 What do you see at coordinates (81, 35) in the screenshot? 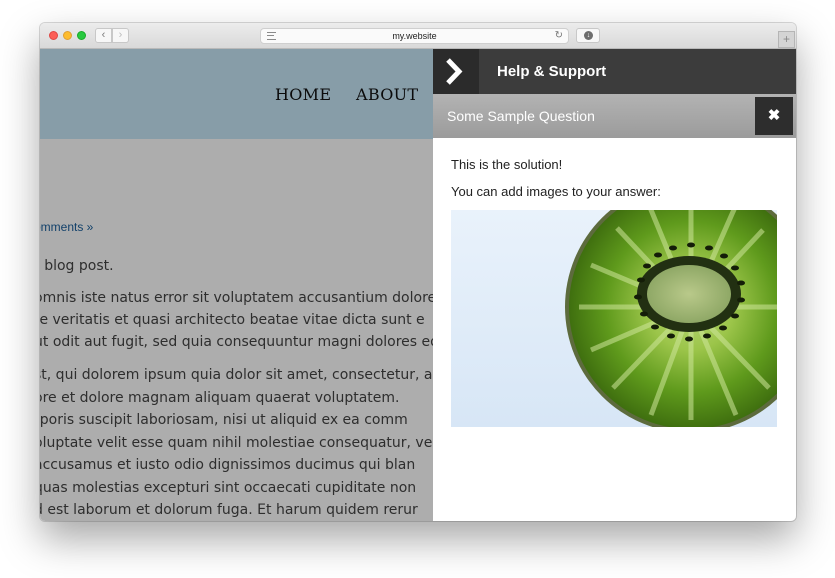
I see `zoom-window-button` at bounding box center [81, 35].